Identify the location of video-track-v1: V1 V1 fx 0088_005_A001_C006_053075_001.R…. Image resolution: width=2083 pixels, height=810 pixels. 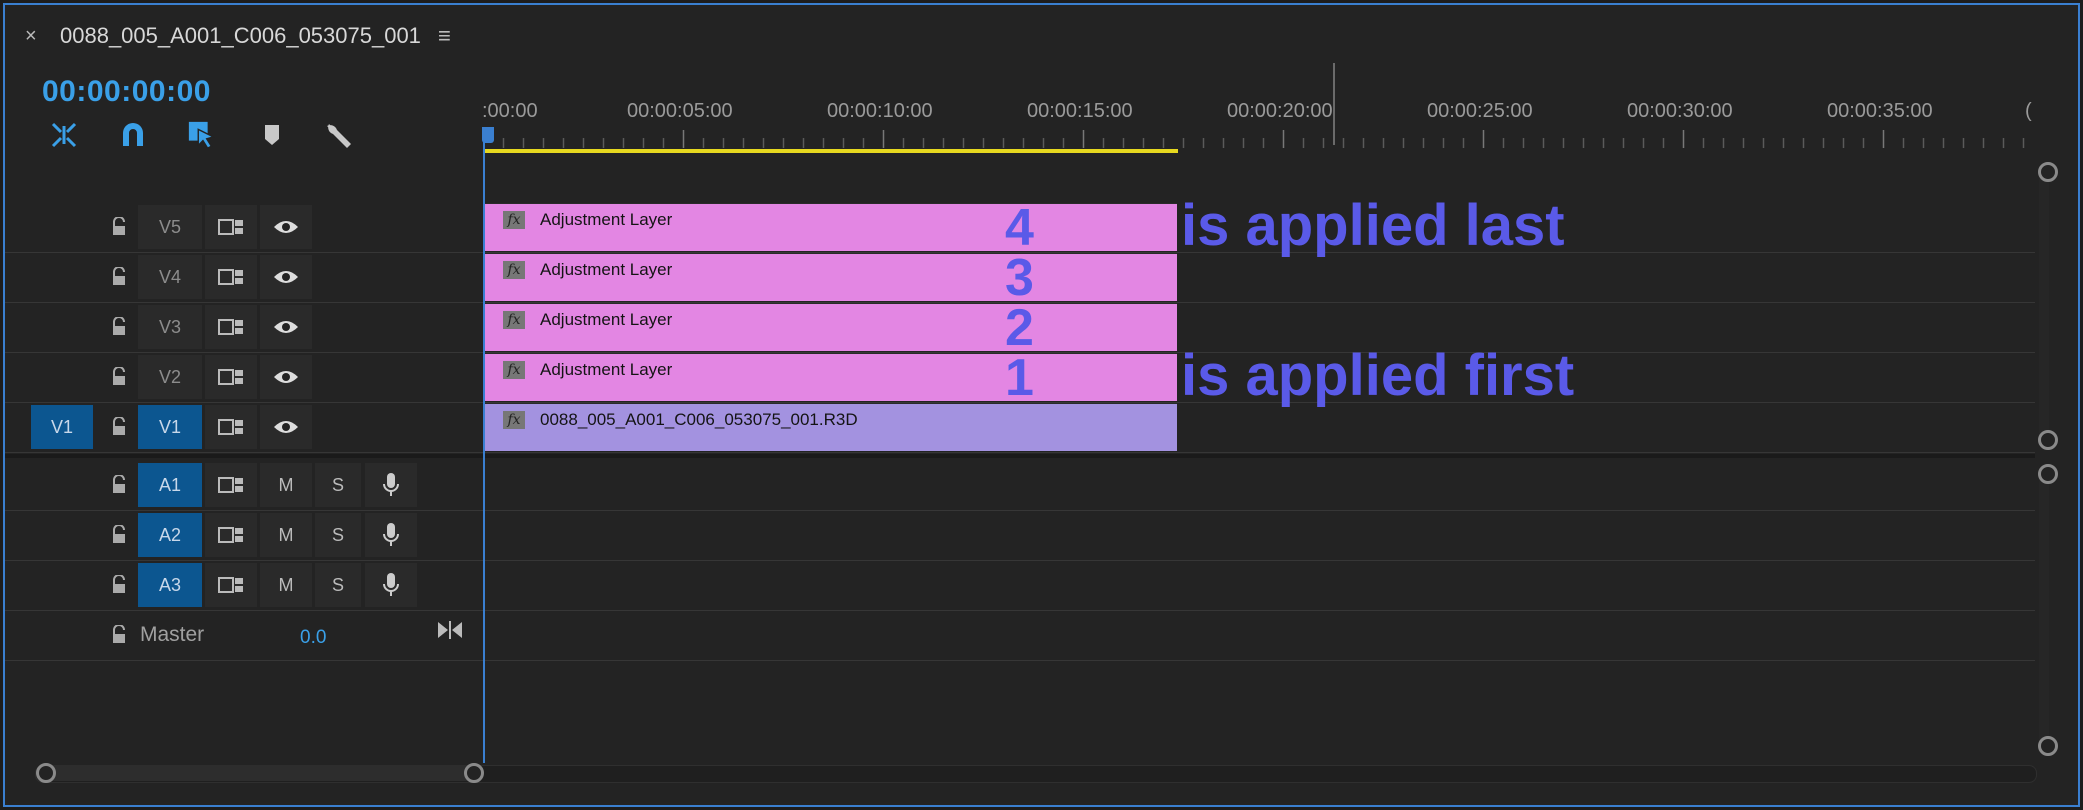
(1020, 427).